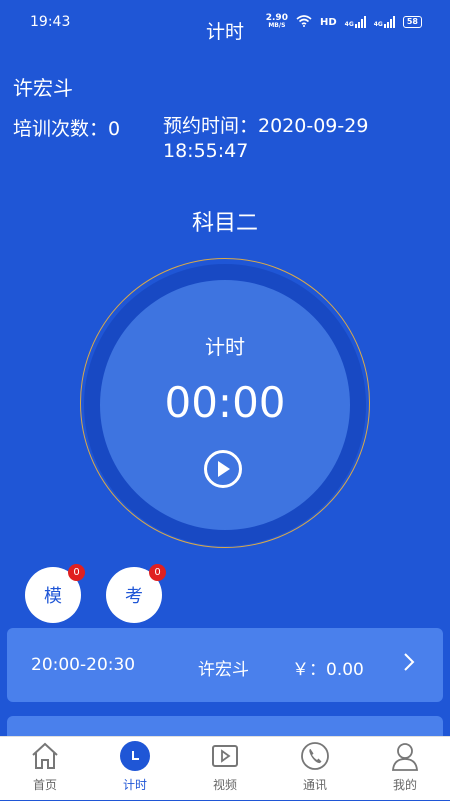  What do you see at coordinates (225, 756) in the screenshot?
I see `video-icon` at bounding box center [225, 756].